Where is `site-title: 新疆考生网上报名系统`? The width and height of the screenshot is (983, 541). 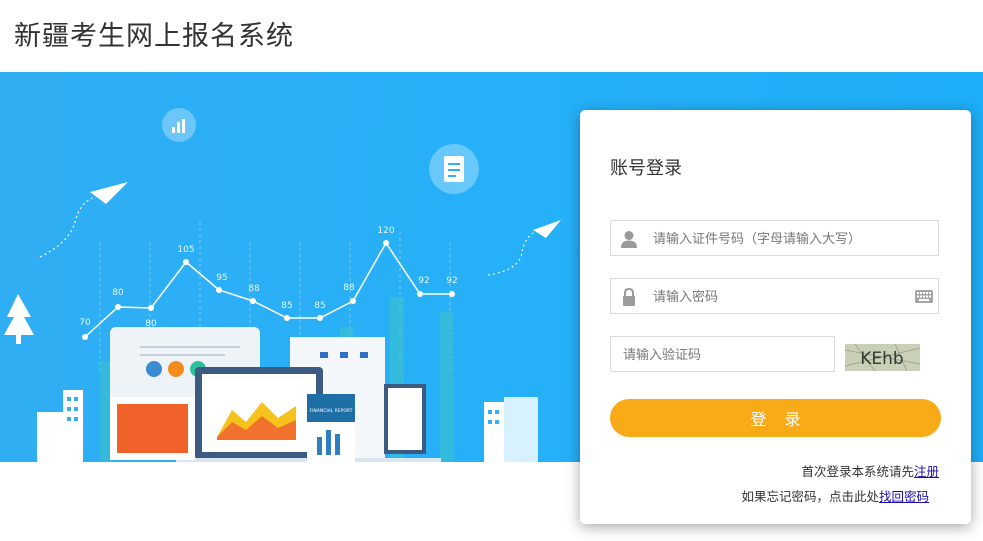
site-title: 新疆考生网上报名系统 is located at coordinates (154, 36).